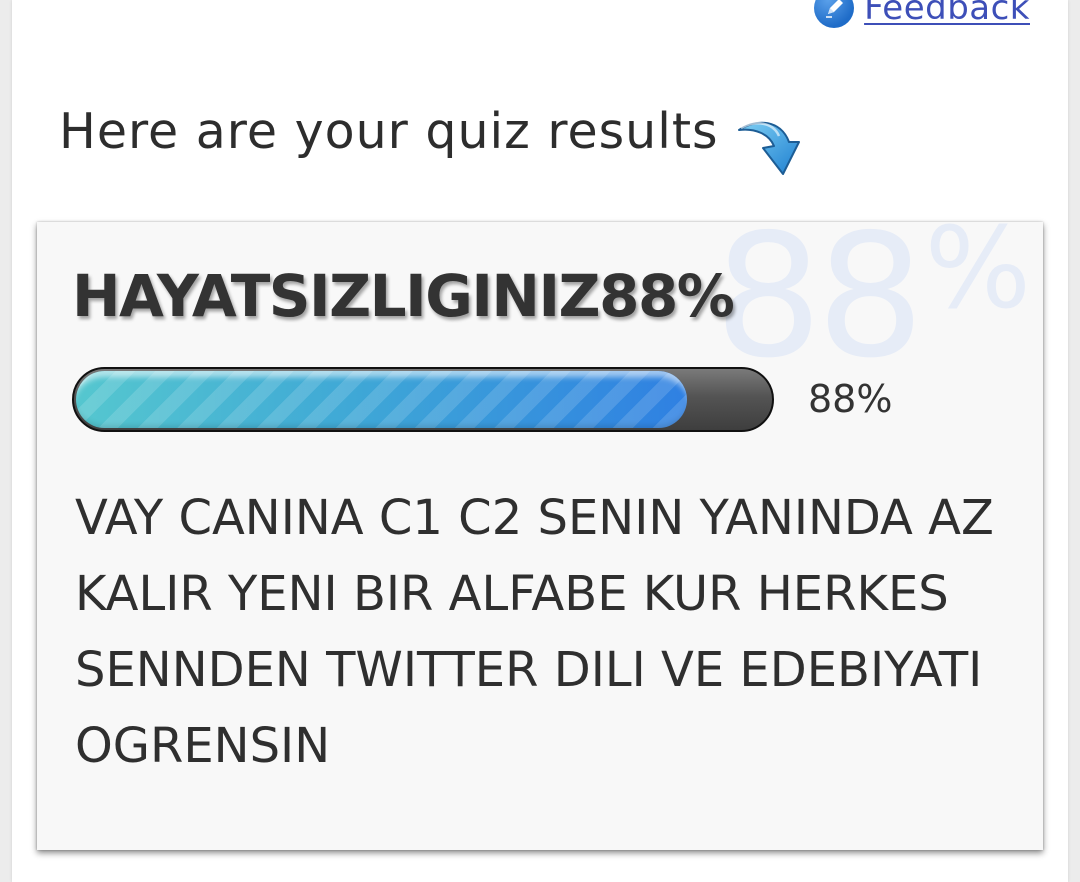 This screenshot has width=1080, height=882. Describe the element at coordinates (872, 302) in the screenshot. I see `watermark-percent: 88%` at that location.